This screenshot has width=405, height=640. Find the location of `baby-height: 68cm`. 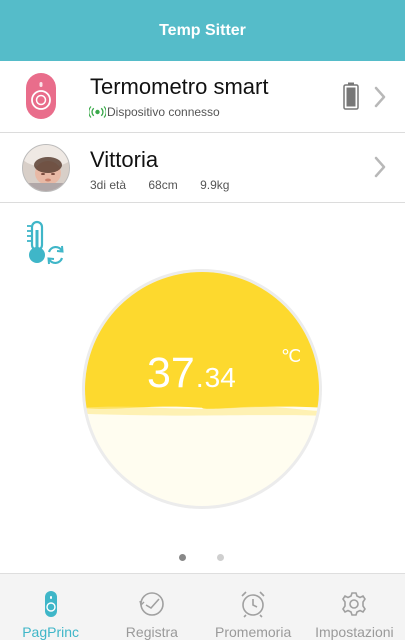

baby-height: 68cm is located at coordinates (163, 185).